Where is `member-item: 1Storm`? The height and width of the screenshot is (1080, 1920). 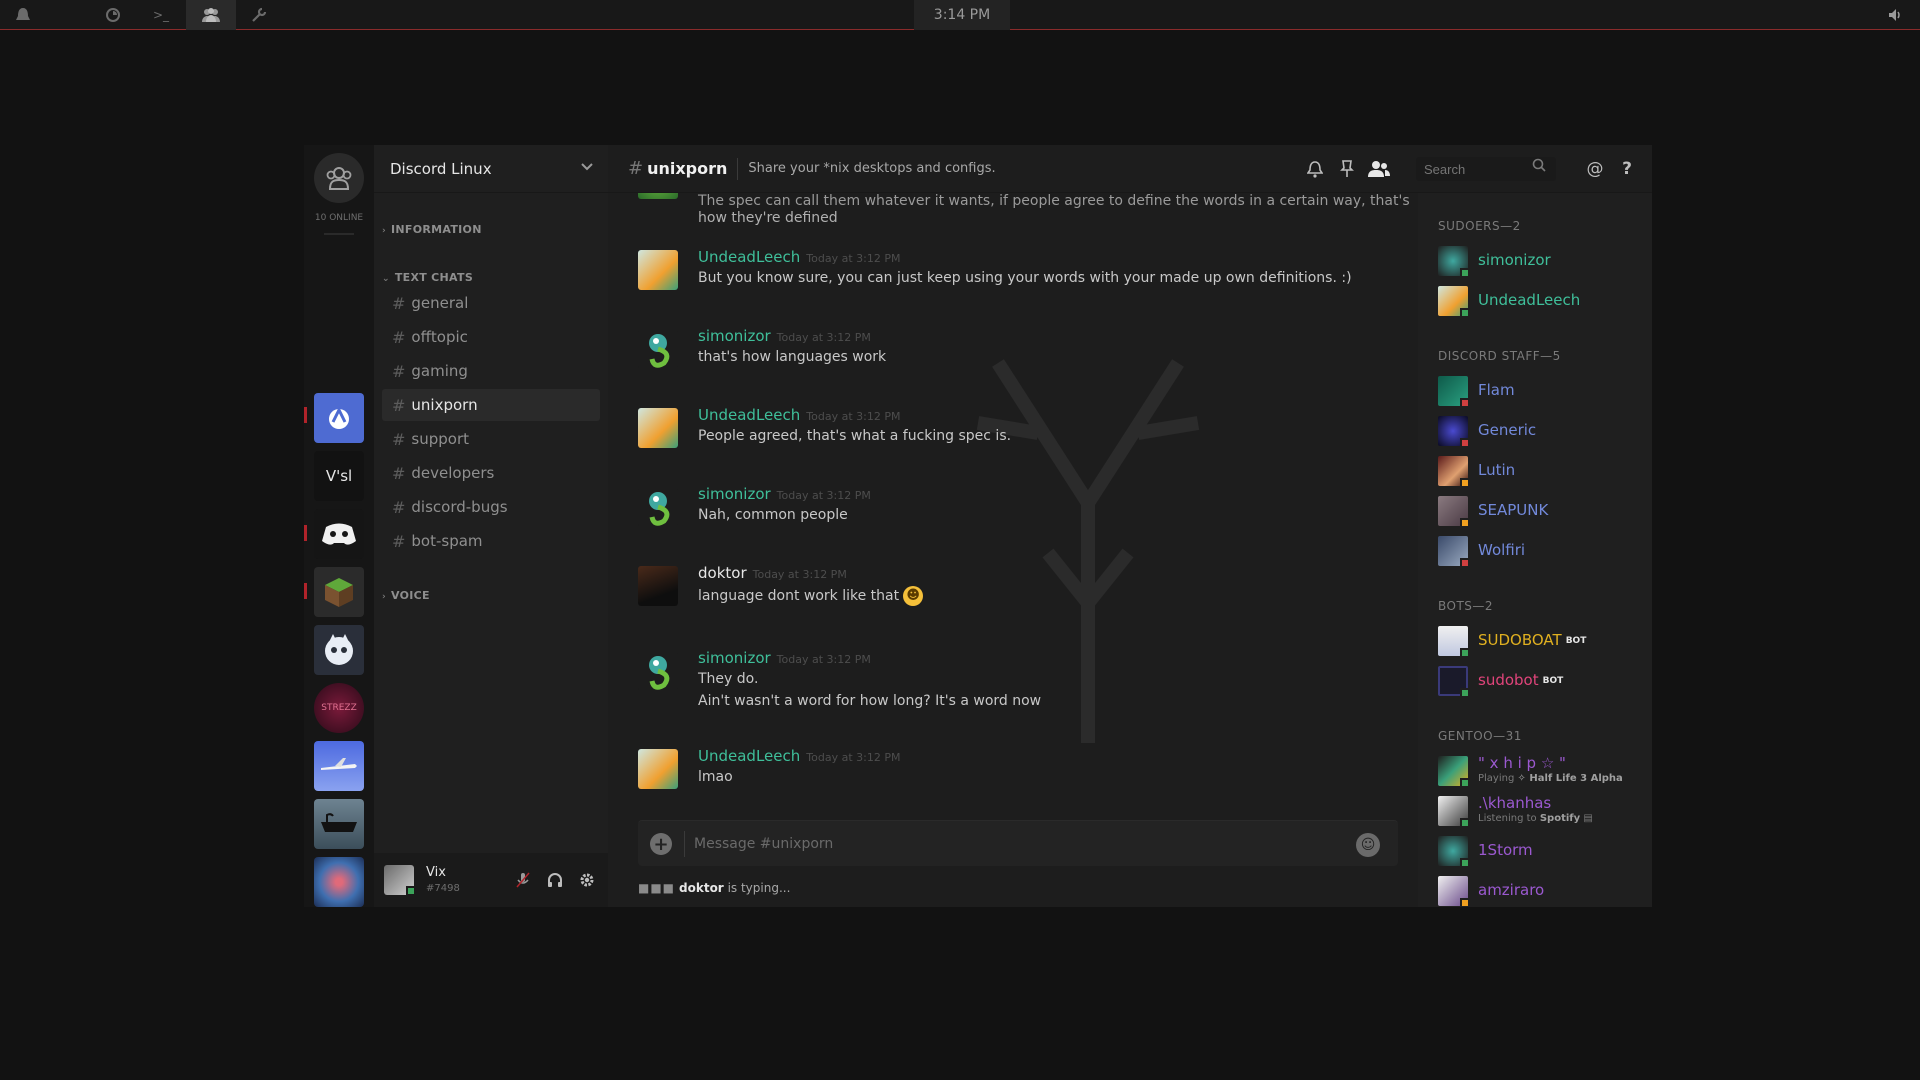
member-item: 1Storm is located at coordinates (1543, 851).